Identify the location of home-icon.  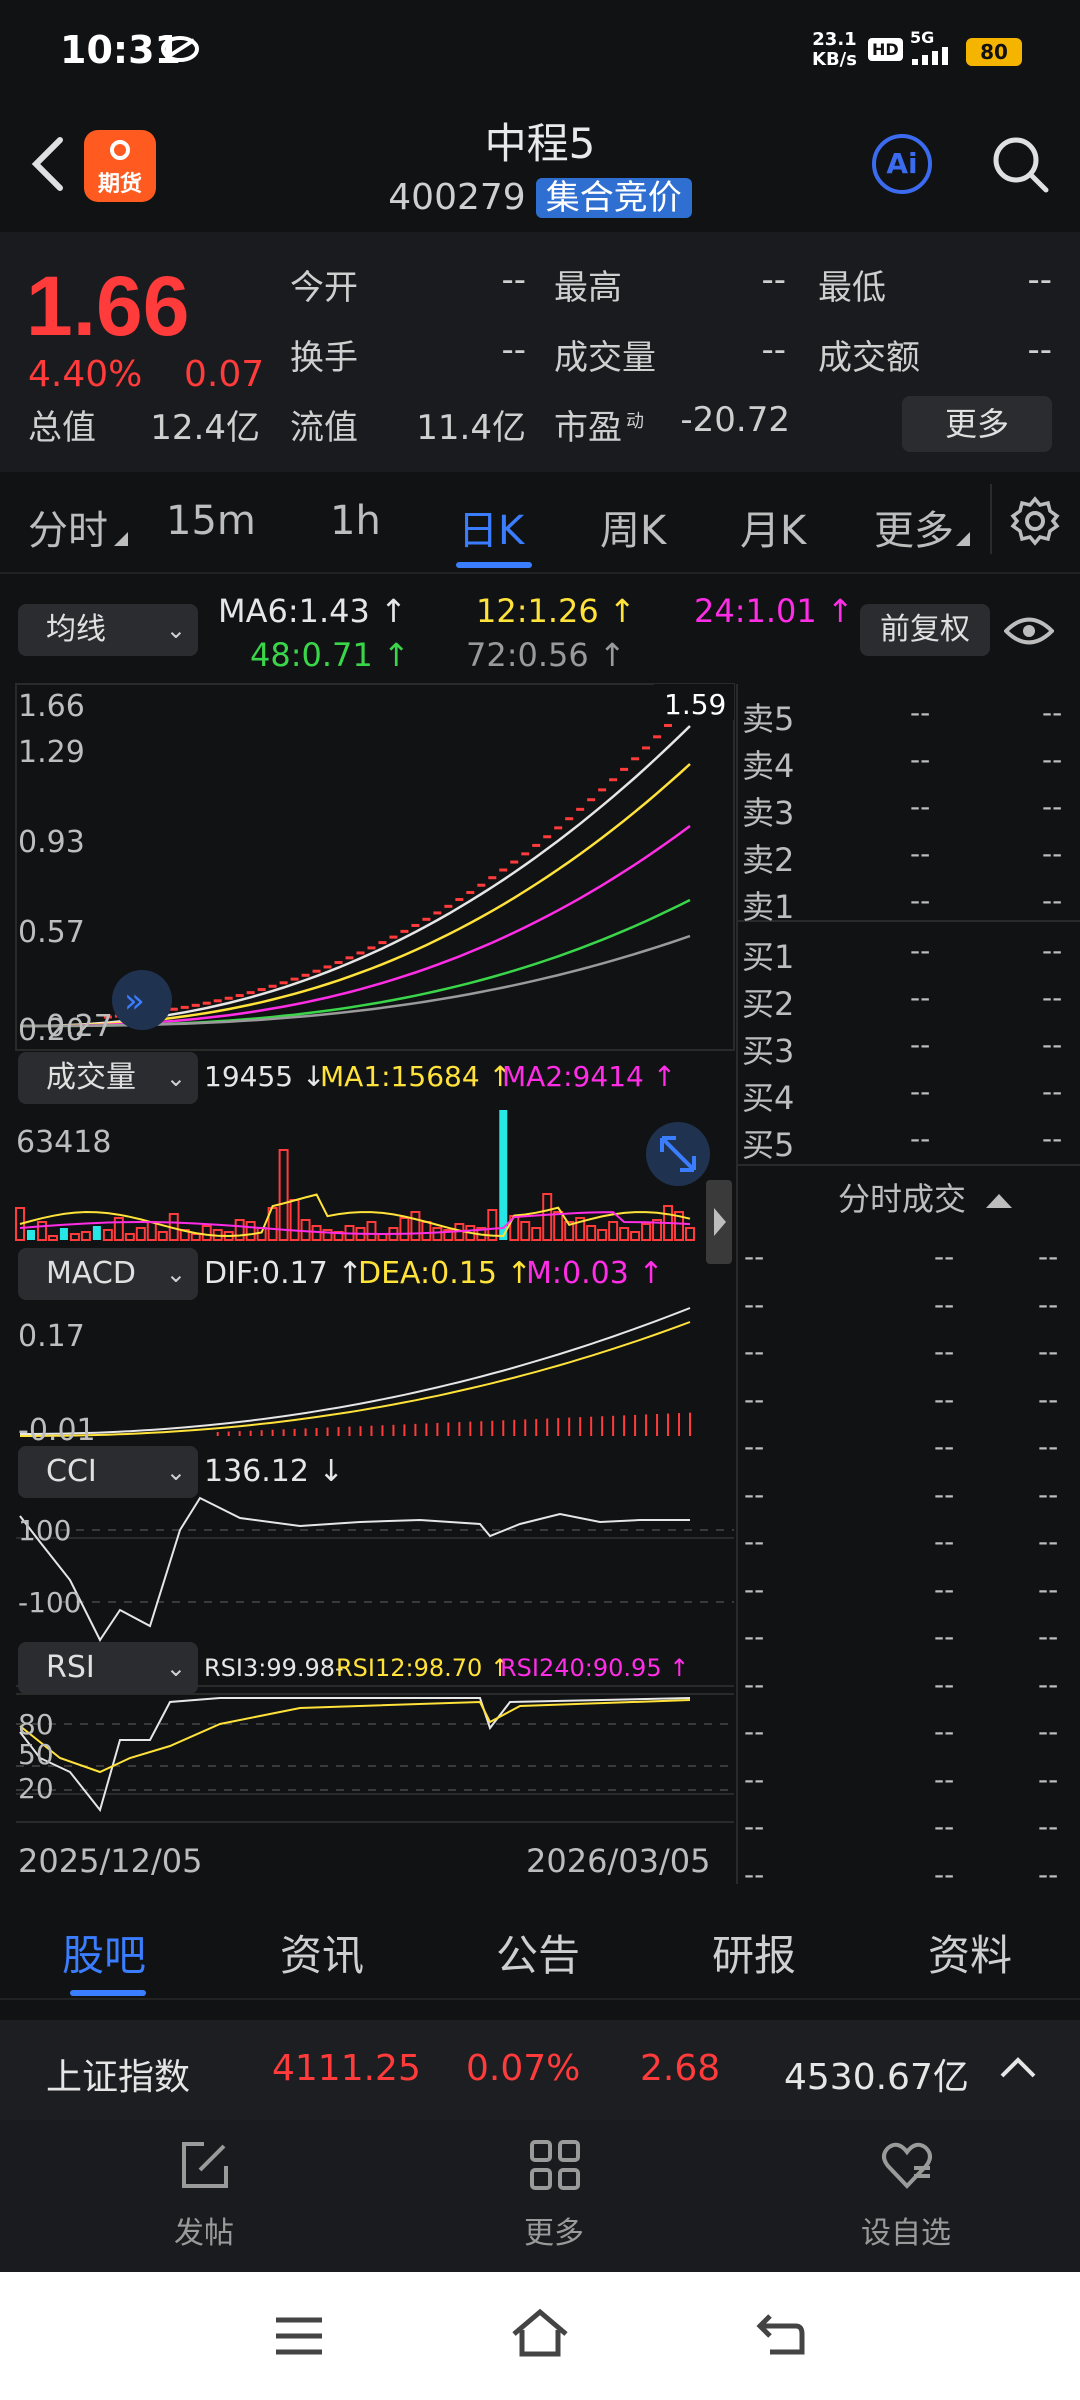
(540, 2334).